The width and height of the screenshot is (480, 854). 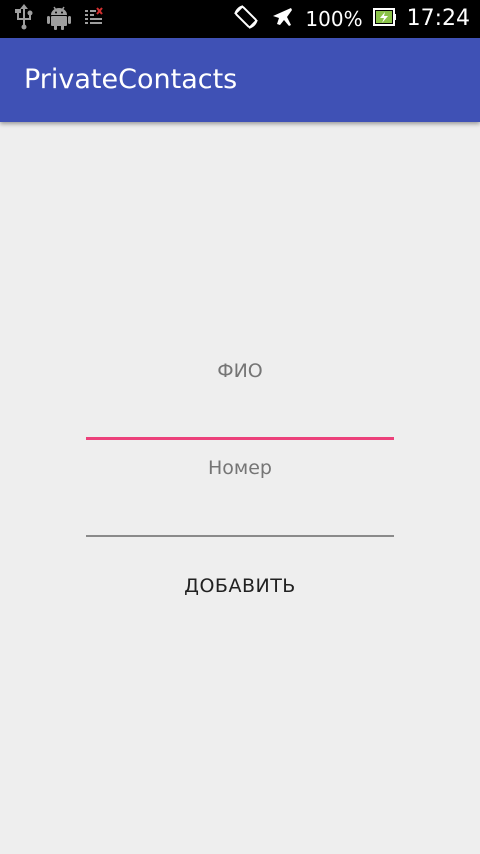 I want to click on battery-percentage: 100%, so click(x=334, y=19).